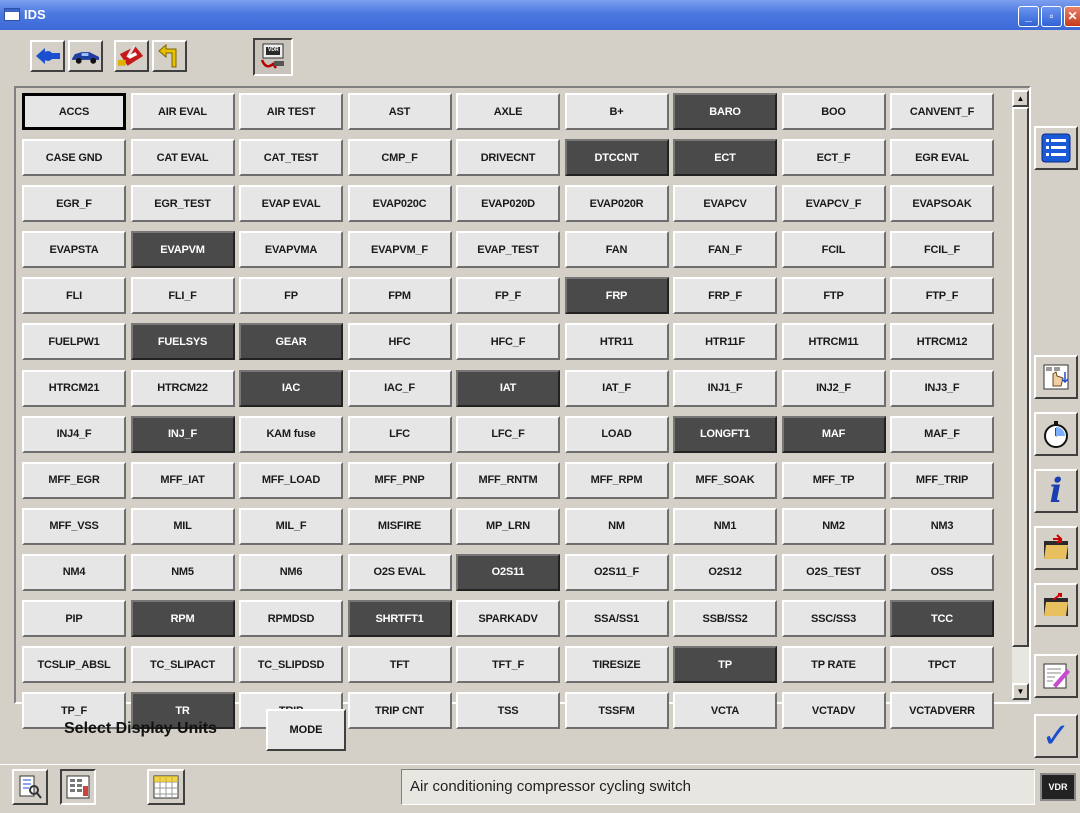 Image resolution: width=1080 pixels, height=813 pixels. What do you see at coordinates (74, 665) in the screenshot?
I see `pid-button-tcslip-absl: TCSLIP_ABSL` at bounding box center [74, 665].